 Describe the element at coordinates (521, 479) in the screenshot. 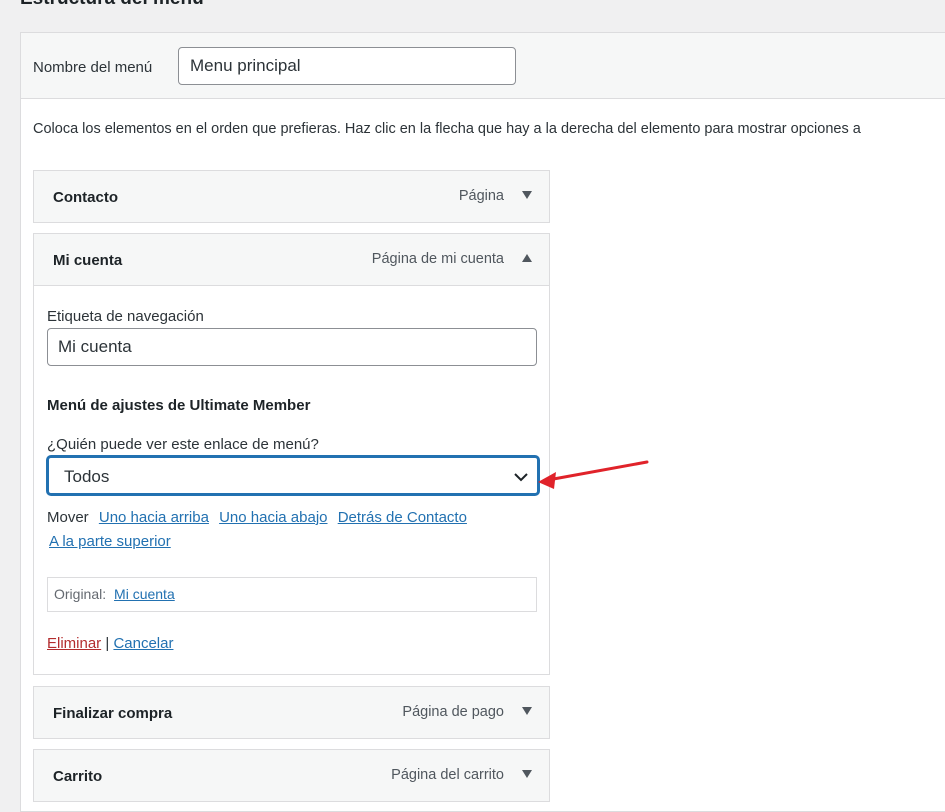

I see `chevron-down-icon` at that location.